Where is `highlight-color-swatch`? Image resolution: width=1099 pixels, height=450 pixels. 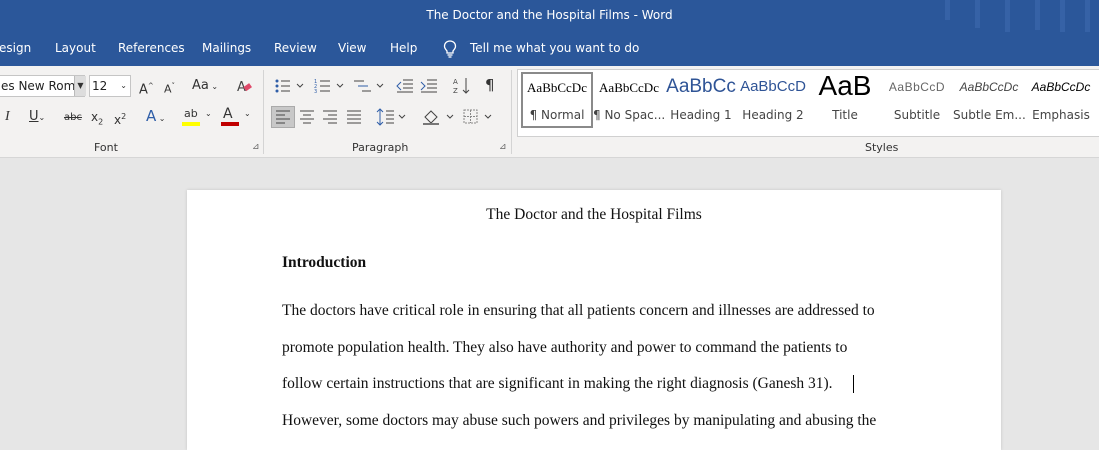 highlight-color-swatch is located at coordinates (191, 124).